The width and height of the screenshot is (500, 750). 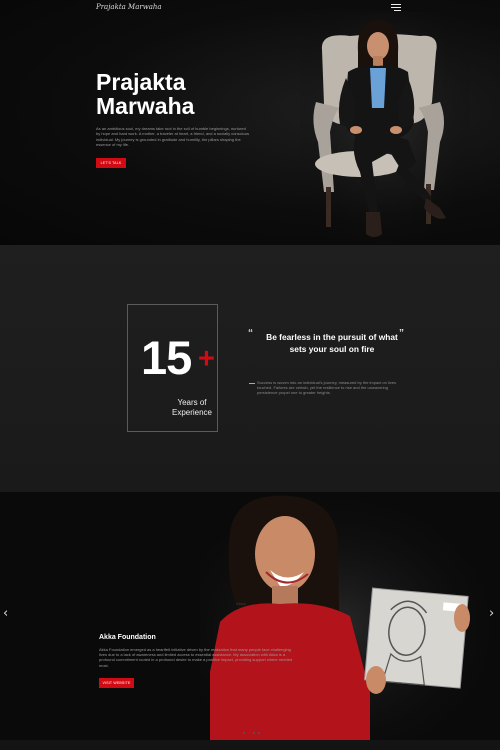 What do you see at coordinates (206, 359) in the screenshot?
I see `experience-plus: +` at bounding box center [206, 359].